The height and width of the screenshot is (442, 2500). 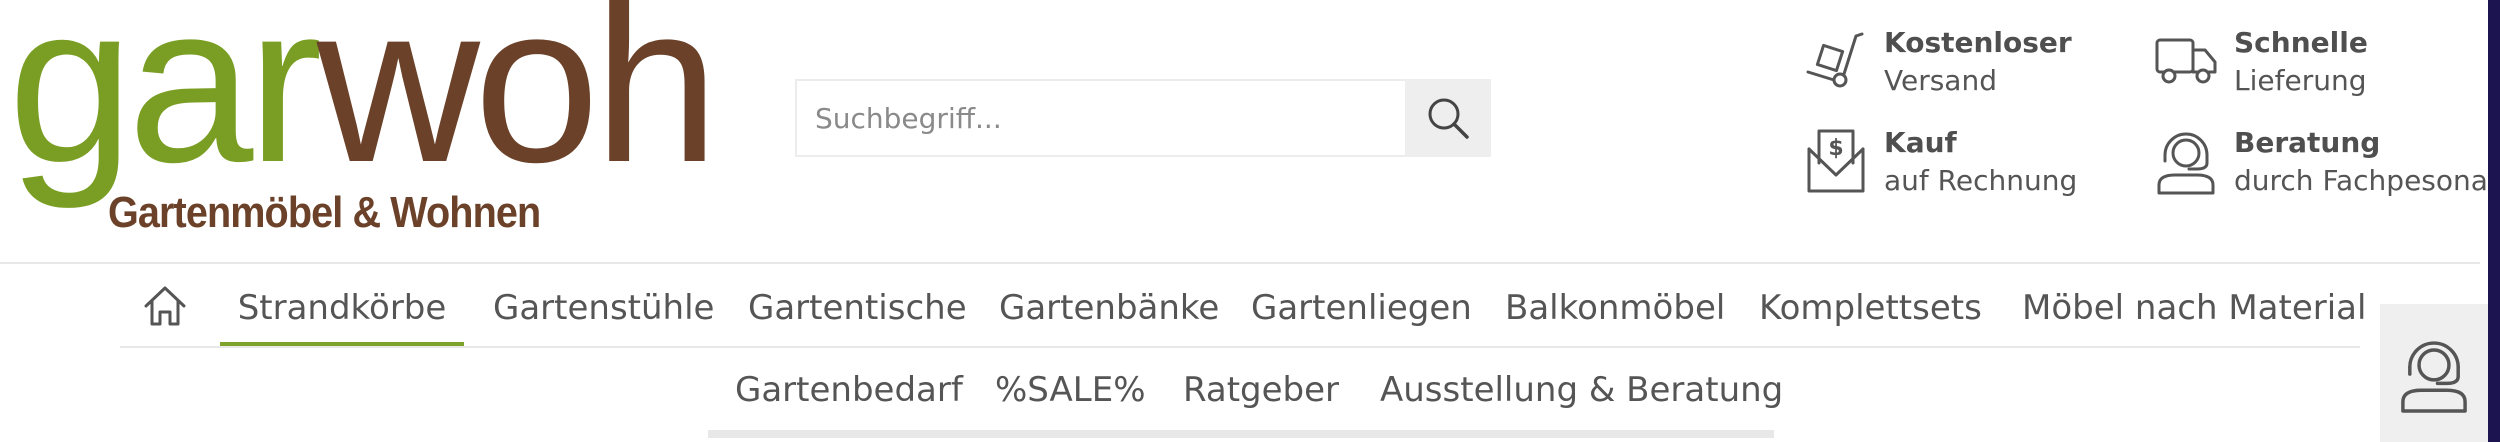 I want to click on search-input, so click(x=1100, y=118).